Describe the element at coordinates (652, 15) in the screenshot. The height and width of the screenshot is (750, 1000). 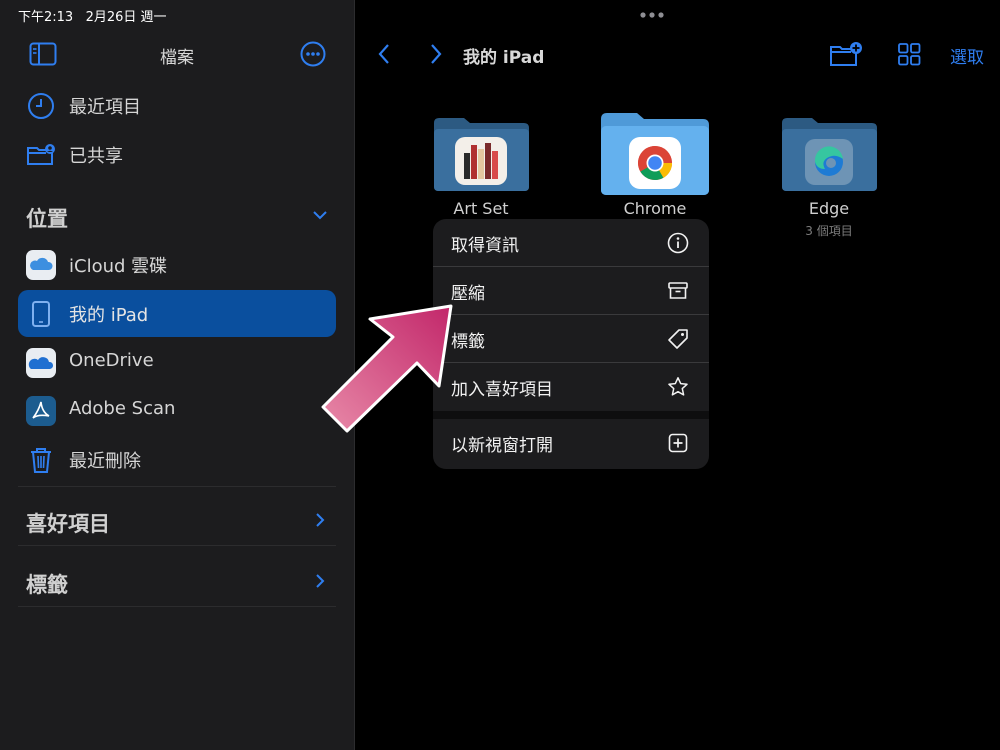
I see `multitasking-dots-icon` at that location.